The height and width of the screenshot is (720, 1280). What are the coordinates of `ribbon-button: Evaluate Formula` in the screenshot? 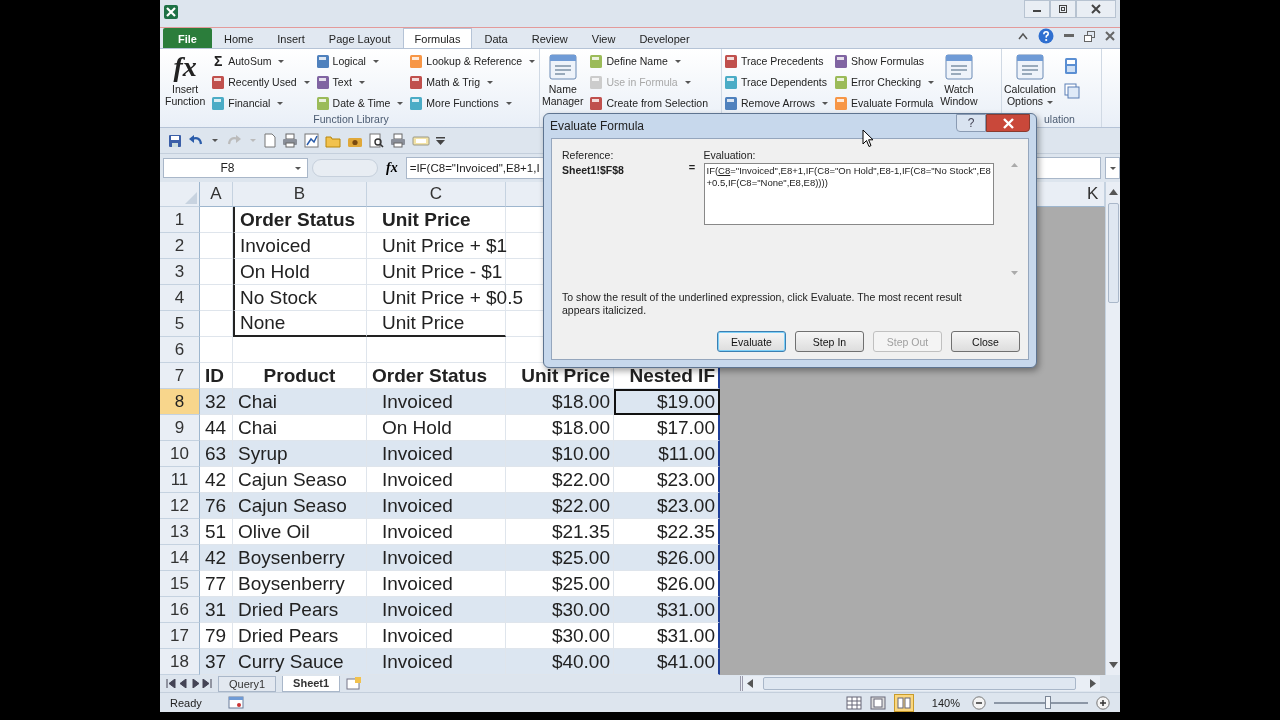 It's located at (884, 103).